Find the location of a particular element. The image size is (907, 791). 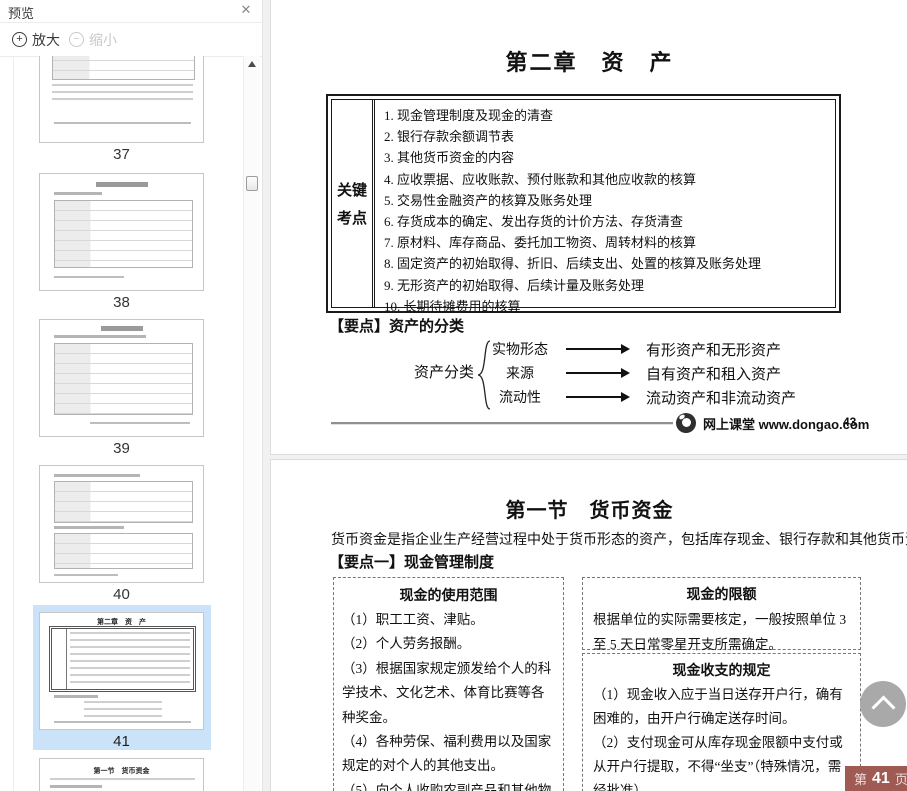

page-footer: 网上课堂 www.dongao.com 43 is located at coordinates (619, 424).